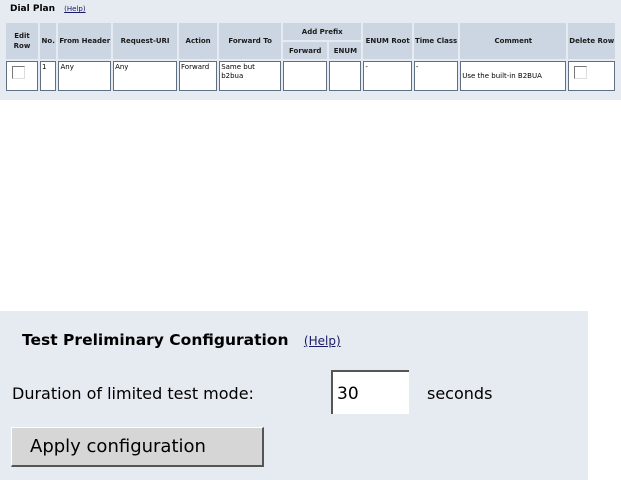  I want to click on dial-plan-title-text: Dial Plan, so click(33, 9).